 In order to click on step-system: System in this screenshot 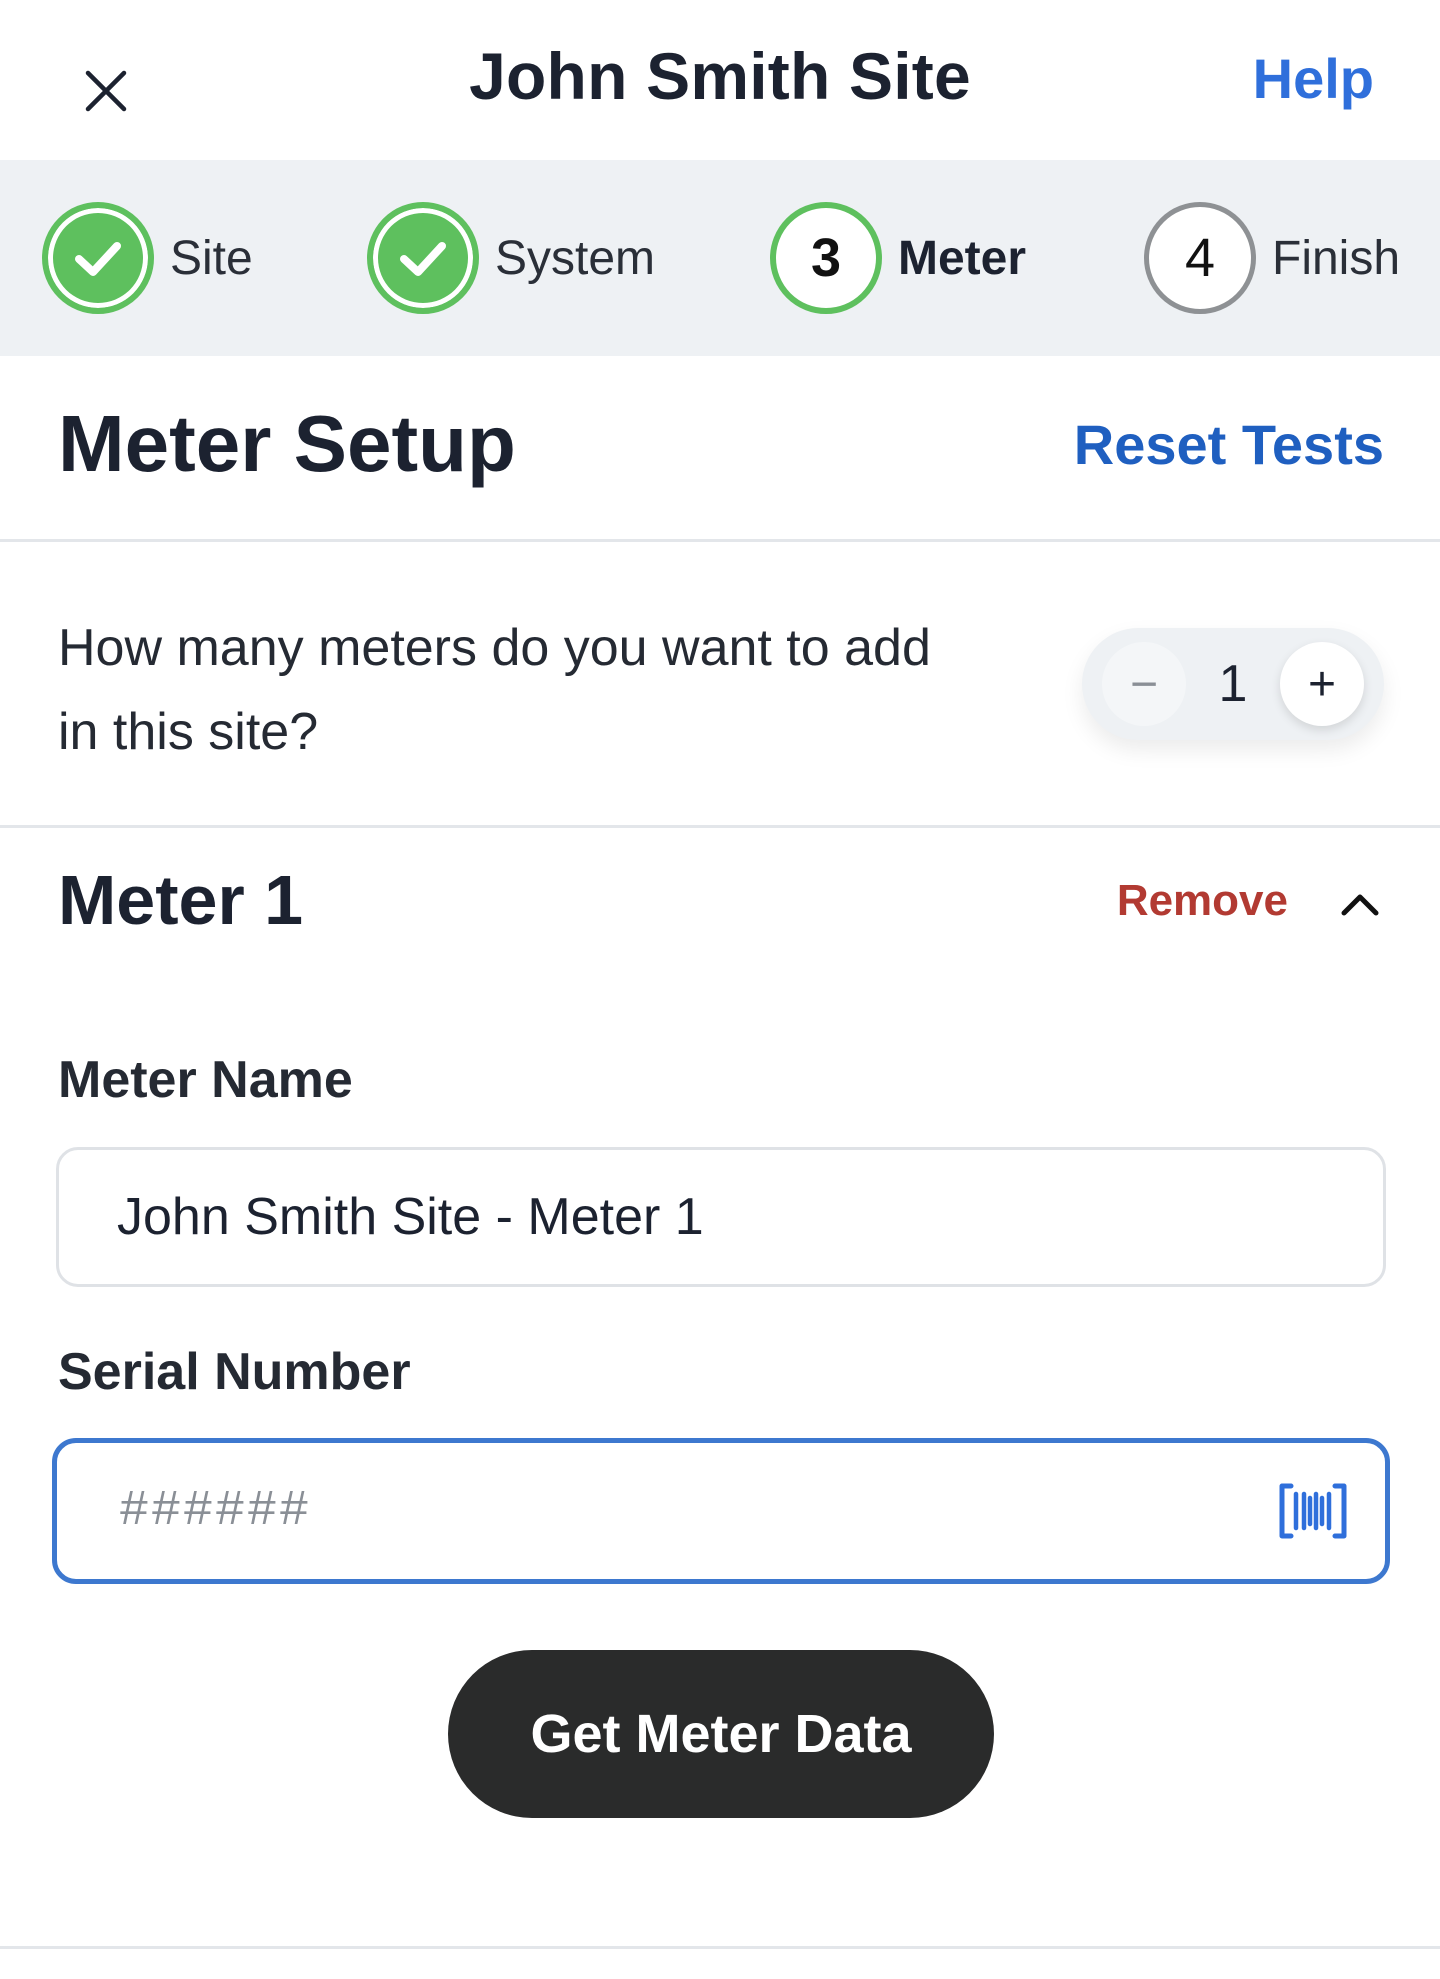, I will do `click(511, 258)`.